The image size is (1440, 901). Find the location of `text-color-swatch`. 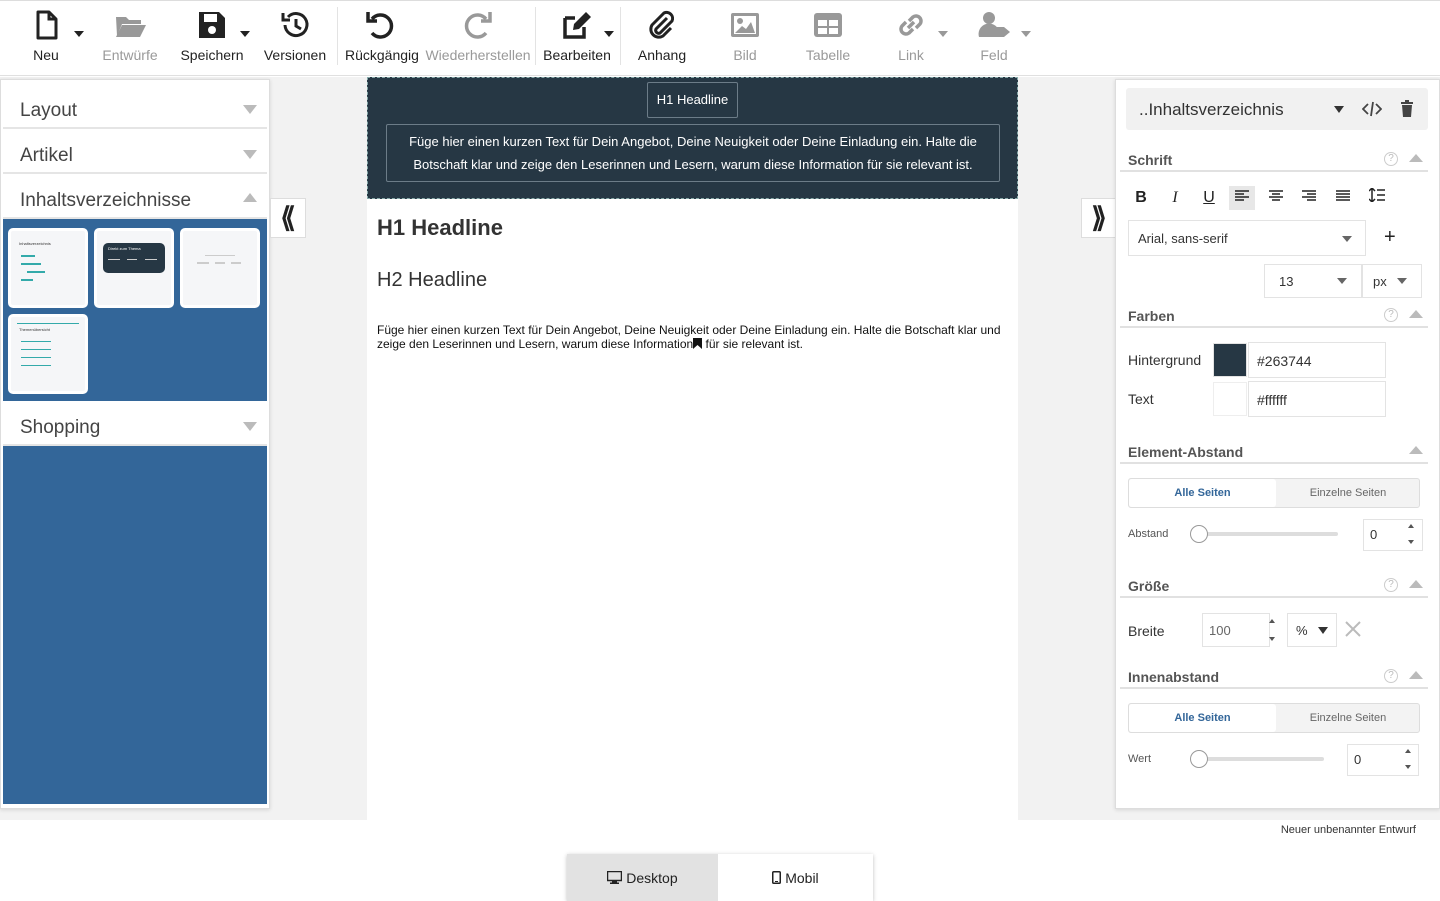

text-color-swatch is located at coordinates (1230, 399).